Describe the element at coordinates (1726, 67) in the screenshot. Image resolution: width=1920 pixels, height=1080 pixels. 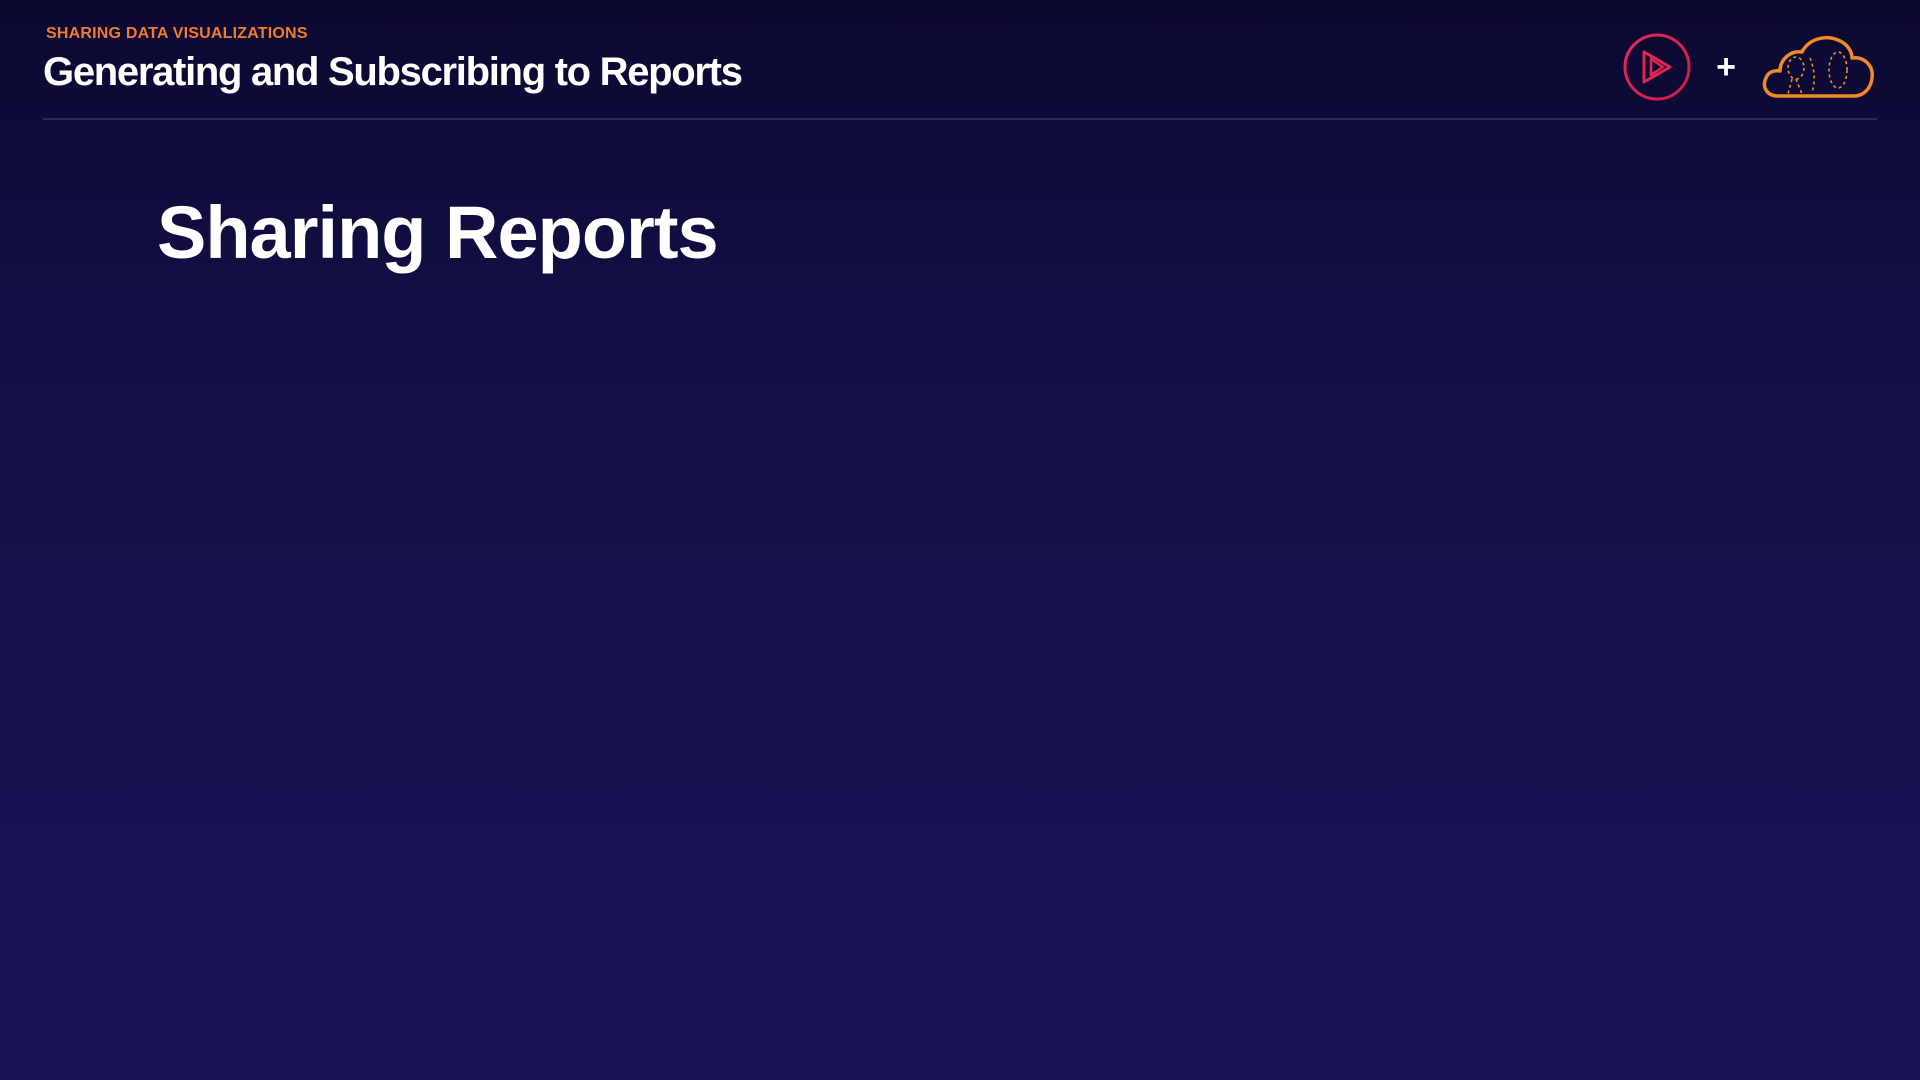
I see `plus-icon: +` at that location.